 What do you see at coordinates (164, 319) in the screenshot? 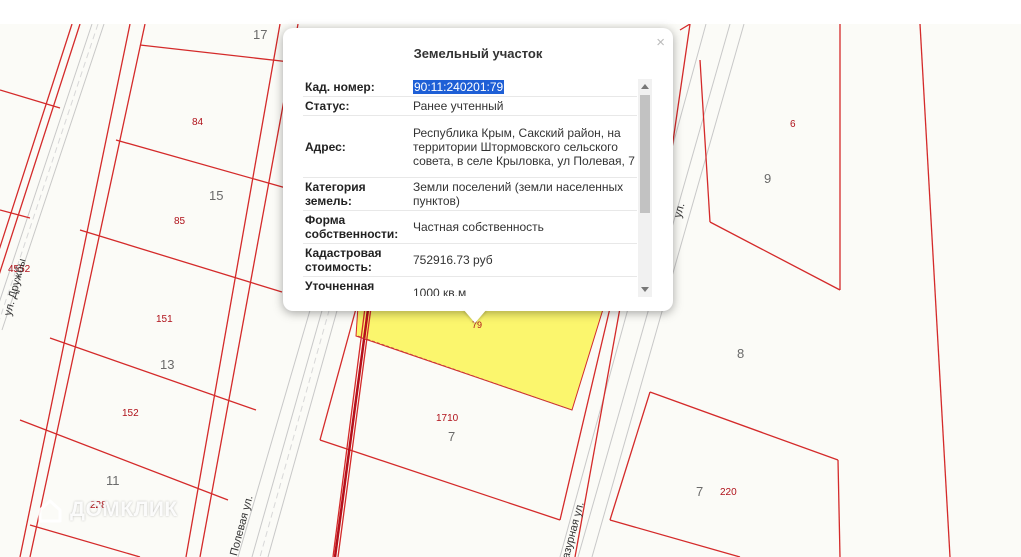
I see `cadastral-label: 151` at bounding box center [164, 319].